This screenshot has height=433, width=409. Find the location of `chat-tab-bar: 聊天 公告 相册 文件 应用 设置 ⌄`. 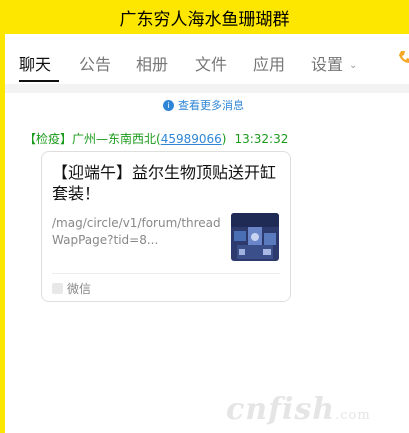

chat-tab-bar: 聊天 公告 相册 文件 应用 设置 ⌄ is located at coordinates (207, 59).